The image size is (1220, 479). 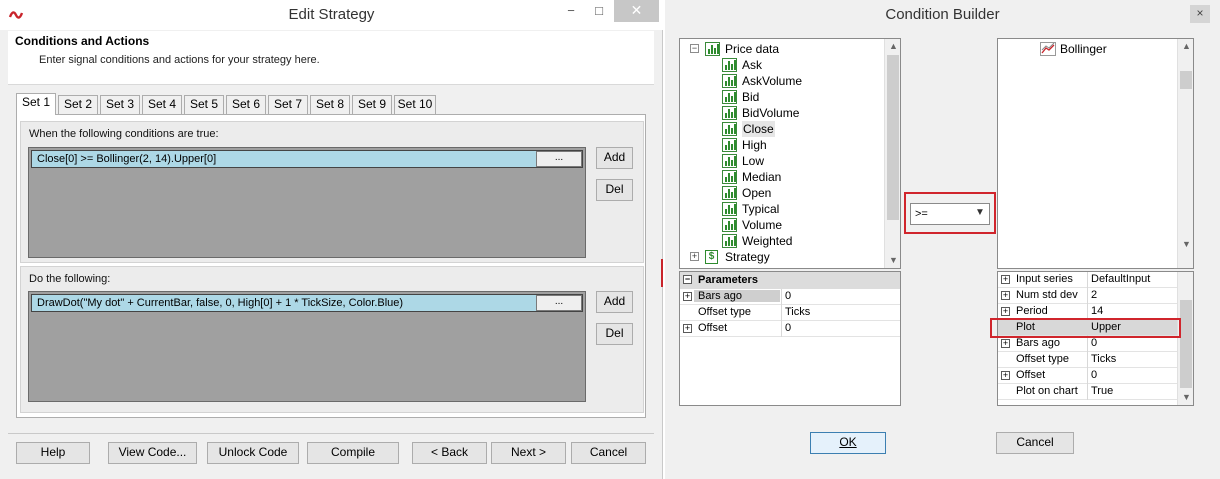 What do you see at coordinates (950, 214) in the screenshot?
I see `operator-select: >= ▼` at bounding box center [950, 214].